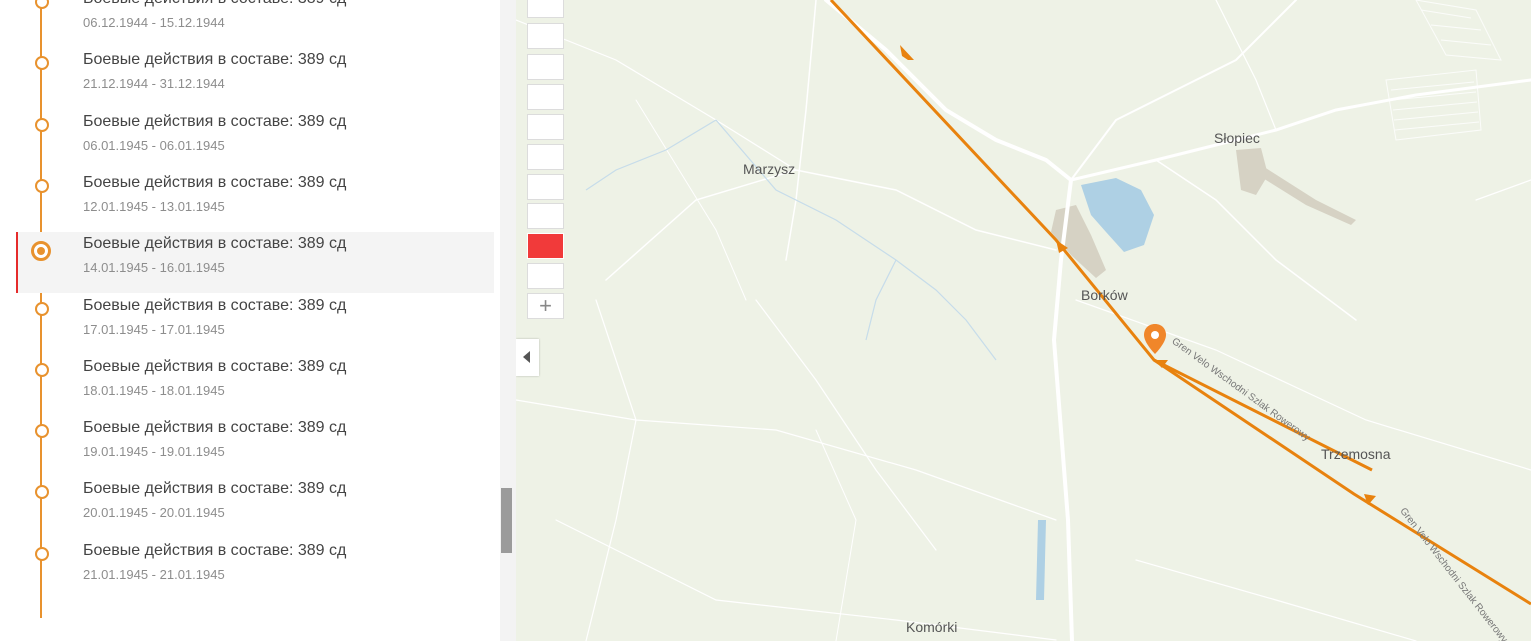 This screenshot has width=1531, height=641. What do you see at coordinates (1307, 195) in the screenshot?
I see `quarry` at bounding box center [1307, 195].